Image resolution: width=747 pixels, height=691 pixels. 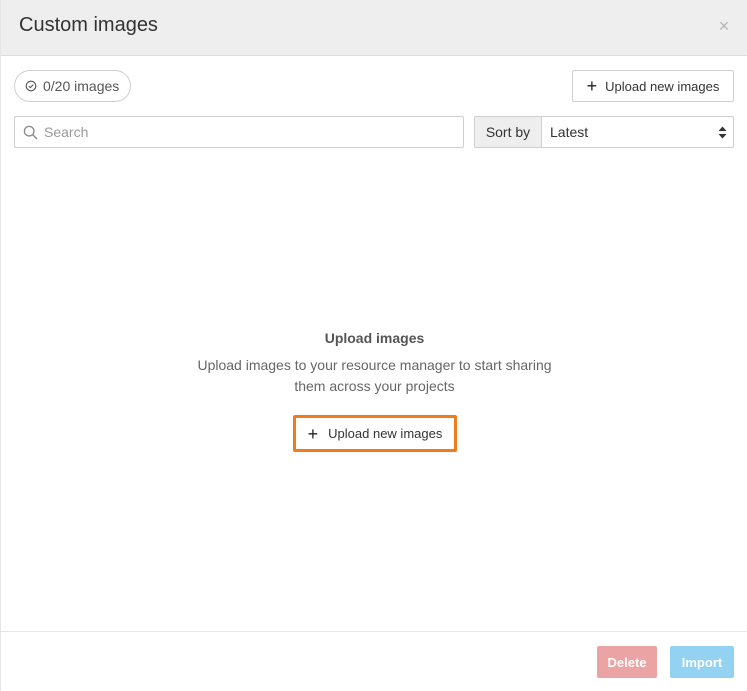 What do you see at coordinates (250, 132) in the screenshot?
I see `search-input` at bounding box center [250, 132].